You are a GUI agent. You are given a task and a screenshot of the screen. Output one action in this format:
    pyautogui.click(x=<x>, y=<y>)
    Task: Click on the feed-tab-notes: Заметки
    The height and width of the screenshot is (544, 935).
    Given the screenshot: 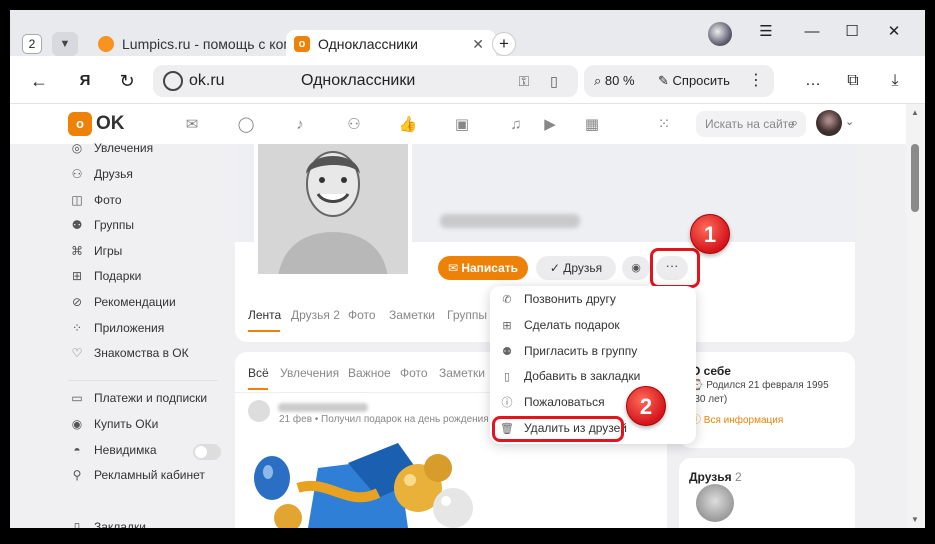 What is the action you would take?
    pyautogui.click(x=462, y=373)
    